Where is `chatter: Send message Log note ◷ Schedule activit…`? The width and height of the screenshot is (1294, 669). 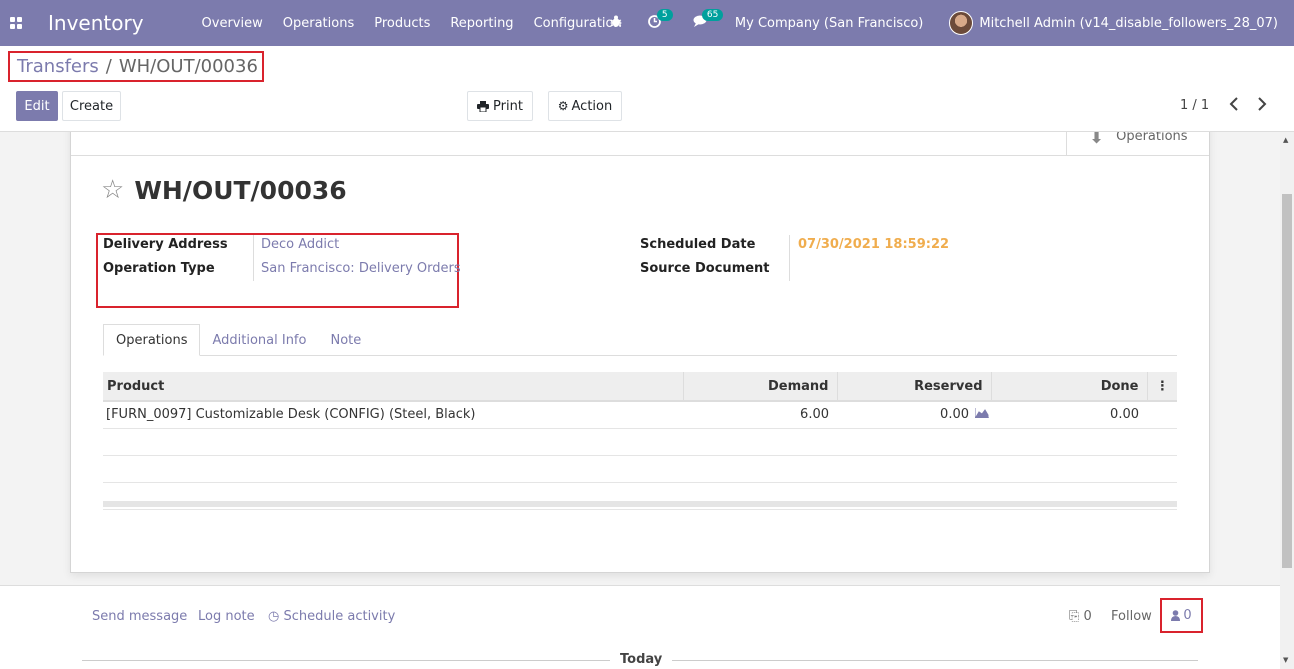
chatter: Send message Log note ◷ Schedule activit… is located at coordinates (640, 627).